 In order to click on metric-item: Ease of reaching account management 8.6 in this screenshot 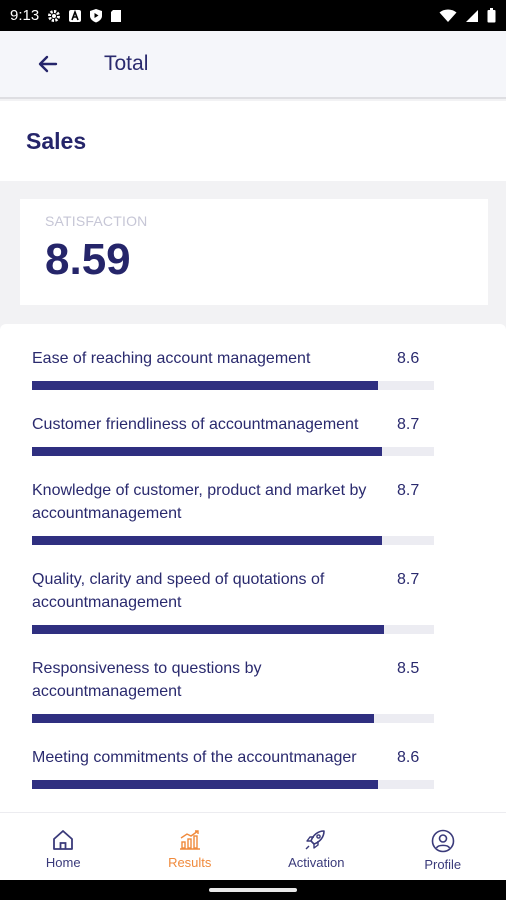, I will do `click(233, 380)`.